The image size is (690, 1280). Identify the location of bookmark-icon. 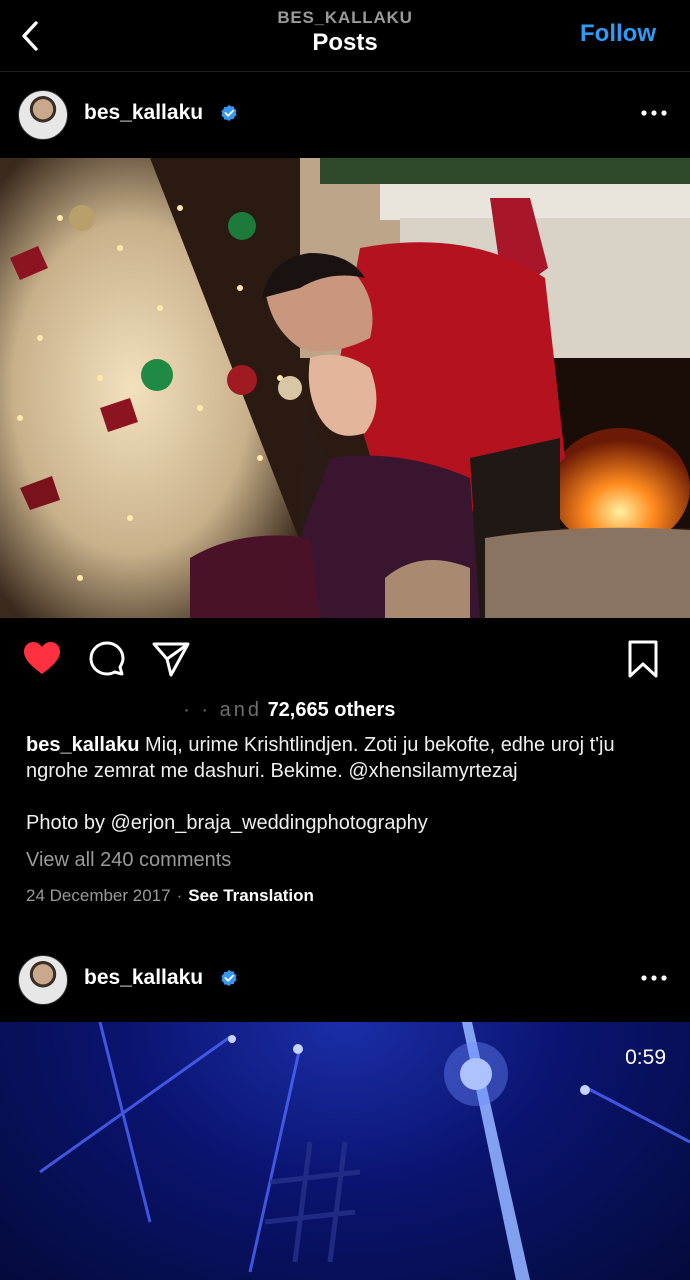
(643, 659).